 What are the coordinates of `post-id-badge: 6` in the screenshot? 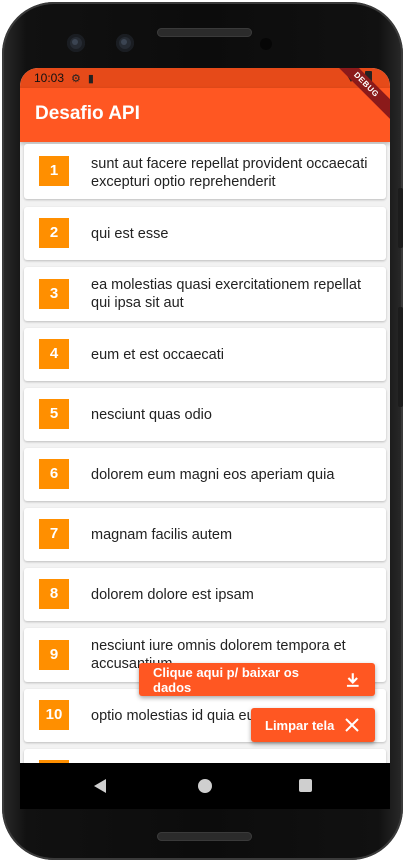 It's located at (54, 474).